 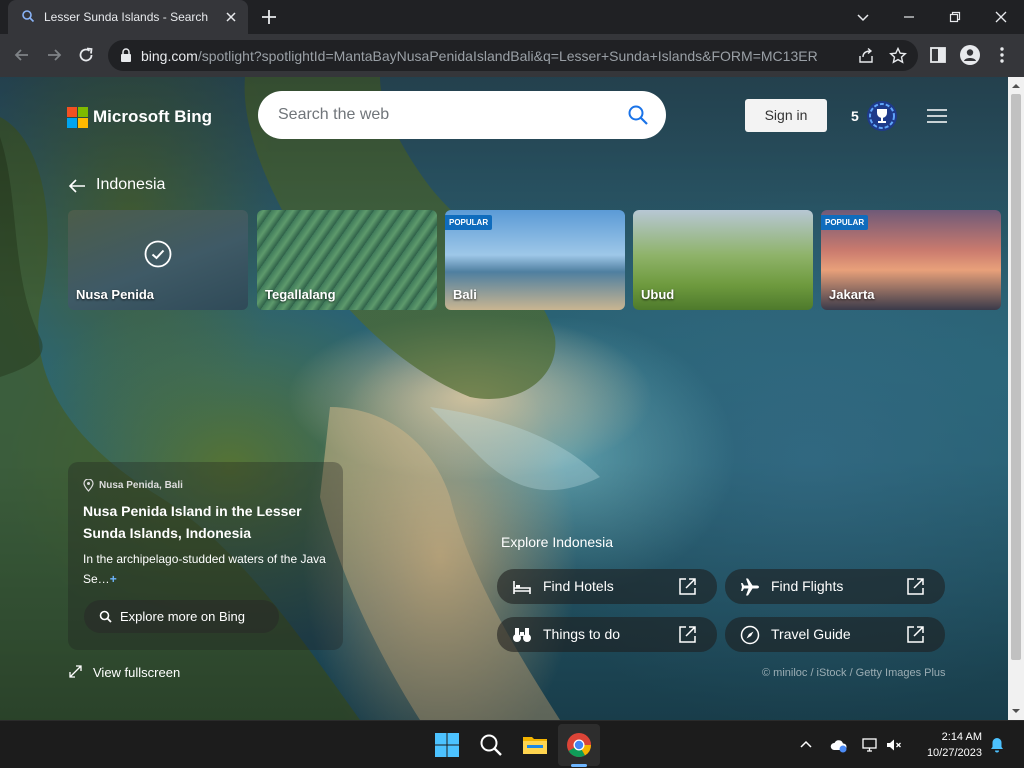 I want to click on destination-name: Ubud, so click(x=658, y=294).